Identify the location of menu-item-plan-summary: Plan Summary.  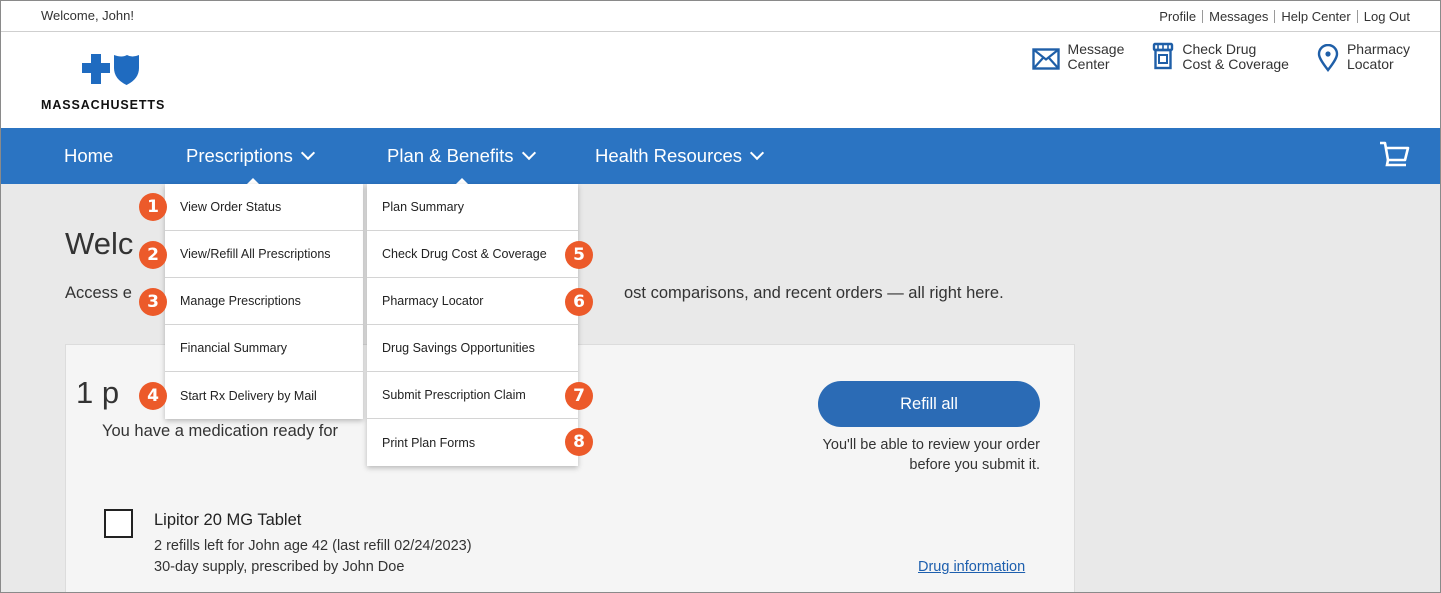
(472, 207).